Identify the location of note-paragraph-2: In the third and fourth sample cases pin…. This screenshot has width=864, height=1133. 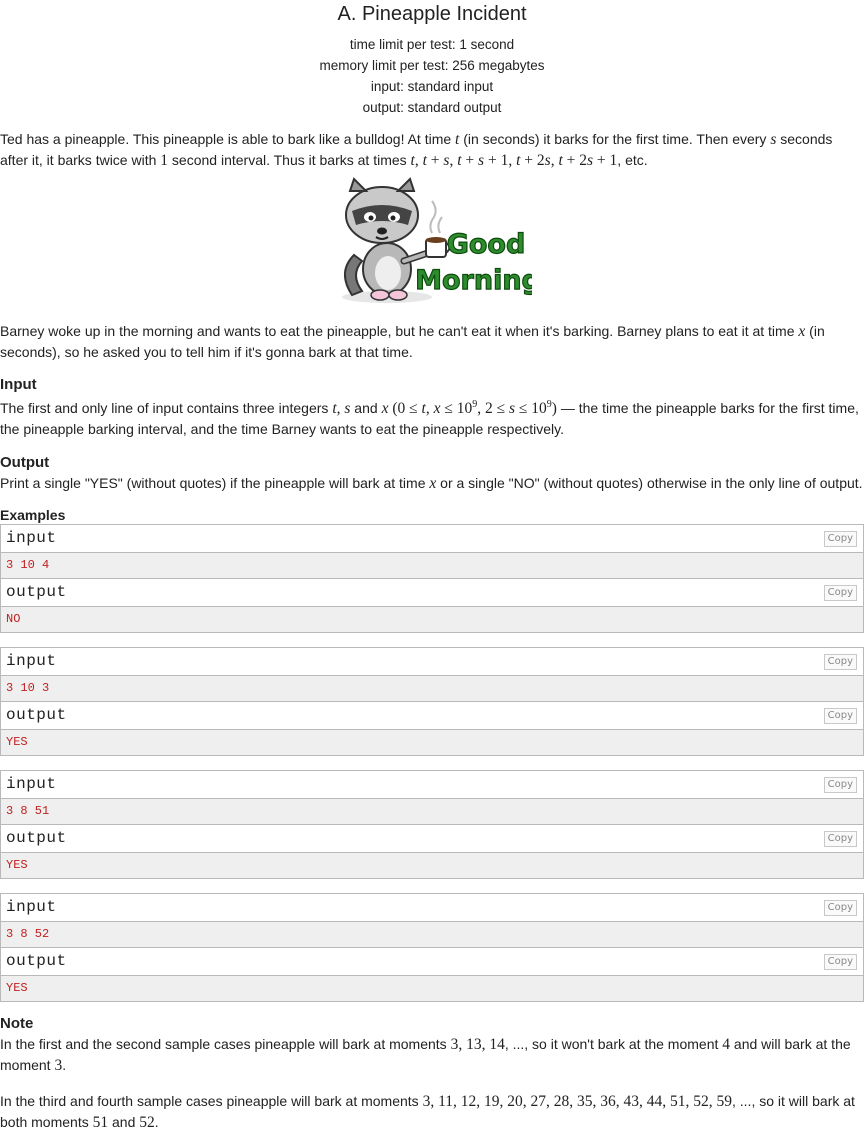
(427, 1112).